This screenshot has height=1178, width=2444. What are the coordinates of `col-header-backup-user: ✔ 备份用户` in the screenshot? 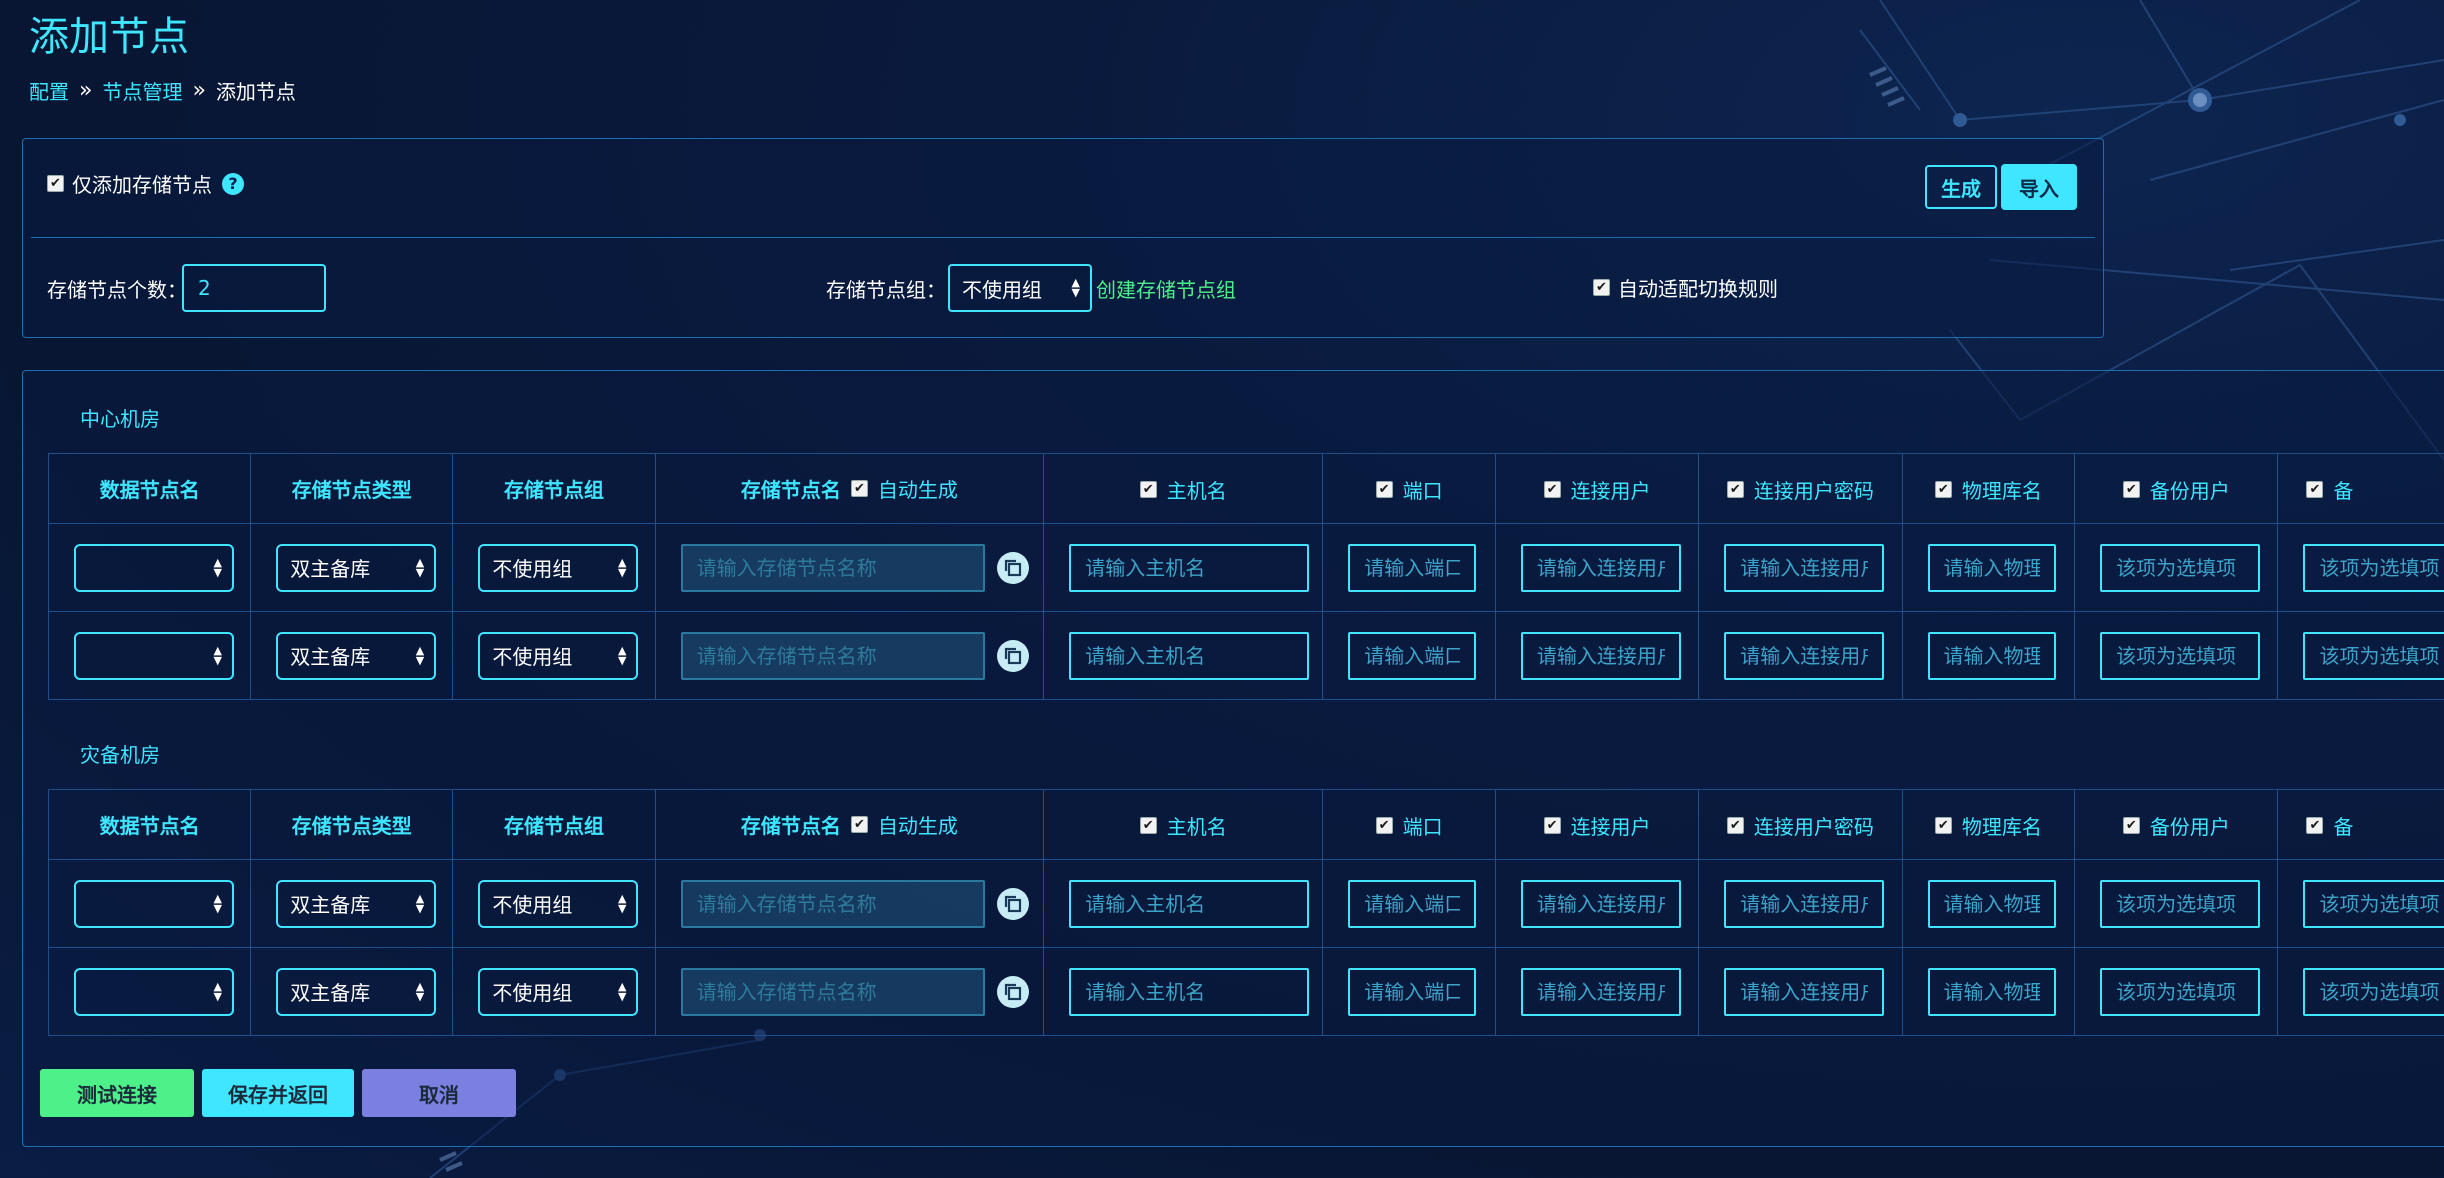 It's located at (2176, 488).